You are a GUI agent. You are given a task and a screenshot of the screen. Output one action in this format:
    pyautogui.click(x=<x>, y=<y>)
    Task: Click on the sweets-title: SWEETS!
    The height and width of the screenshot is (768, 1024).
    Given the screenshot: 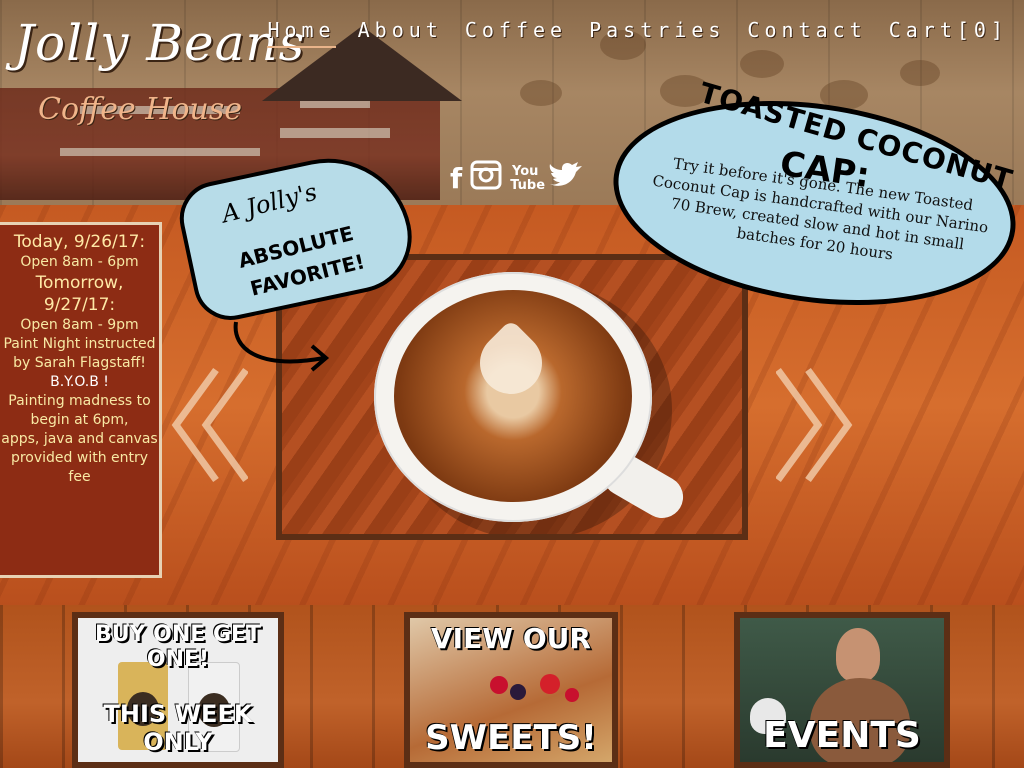 What is the action you would take?
    pyautogui.click(x=511, y=738)
    